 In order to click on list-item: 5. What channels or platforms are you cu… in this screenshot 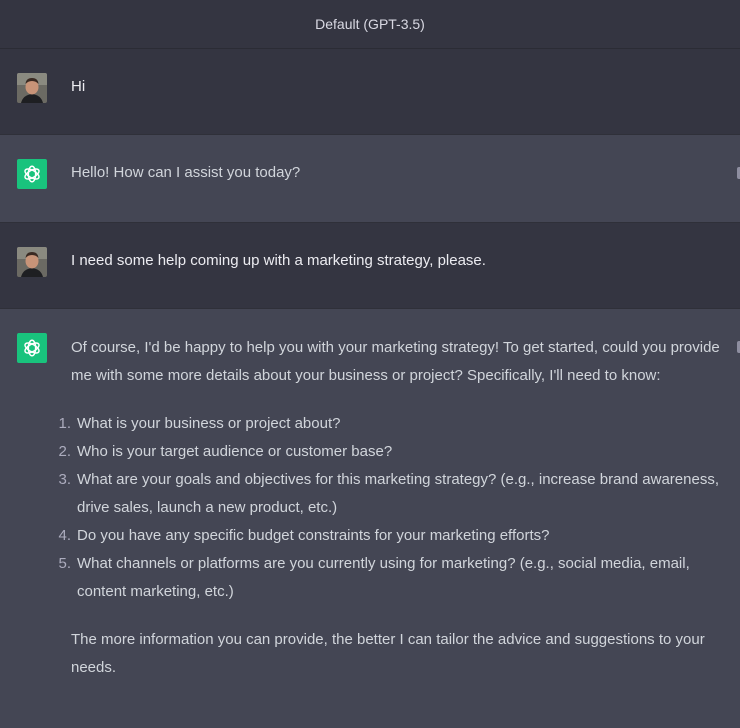, I will do `click(392, 578)`.